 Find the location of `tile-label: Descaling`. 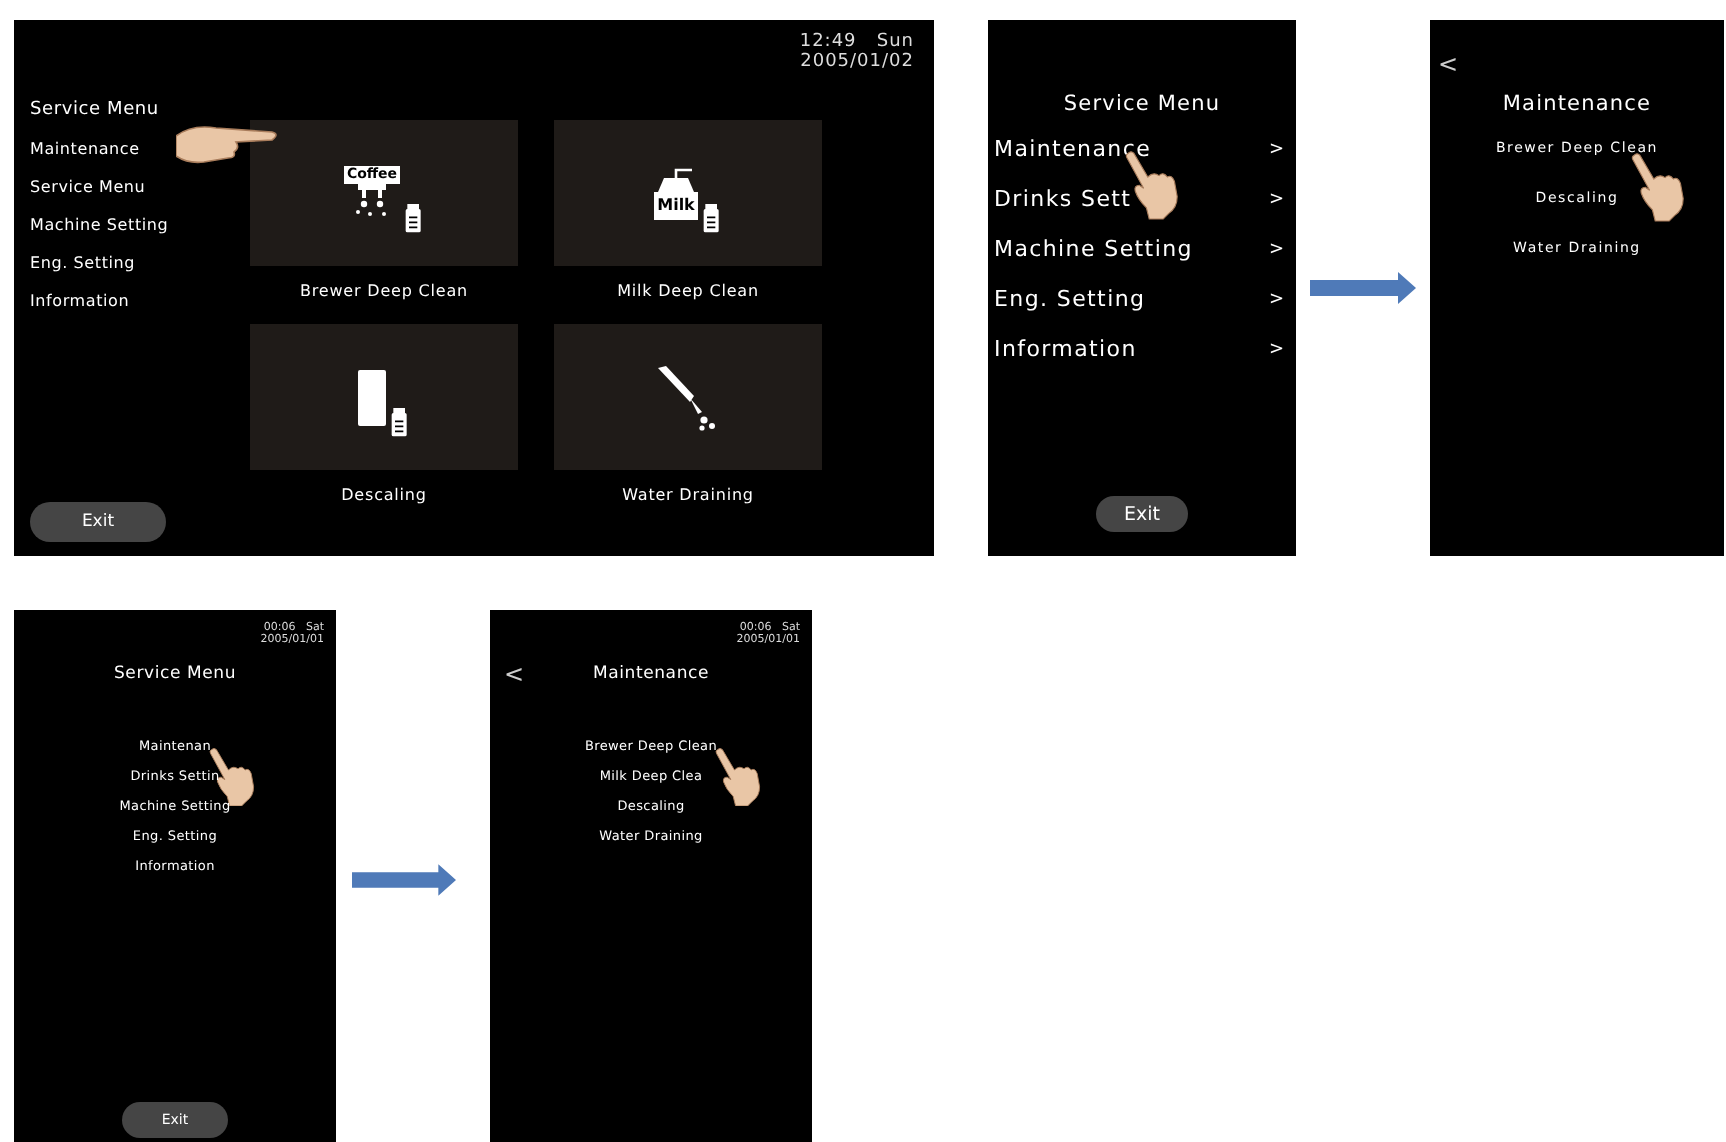

tile-label: Descaling is located at coordinates (384, 497).